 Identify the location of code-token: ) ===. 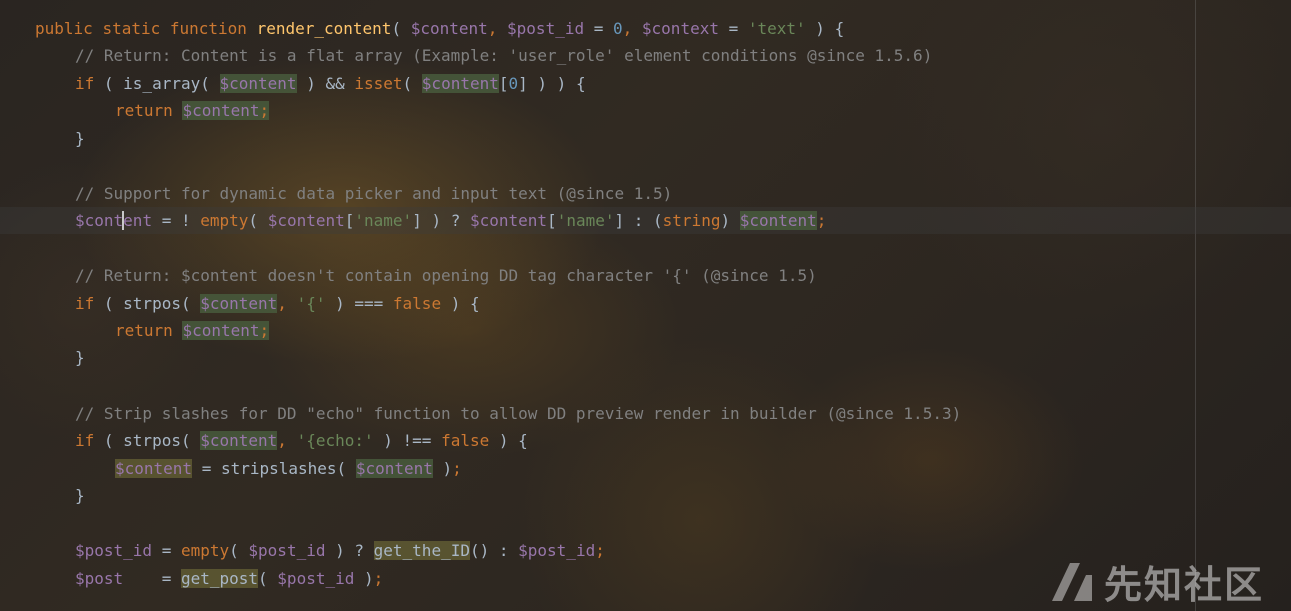
(359, 303).